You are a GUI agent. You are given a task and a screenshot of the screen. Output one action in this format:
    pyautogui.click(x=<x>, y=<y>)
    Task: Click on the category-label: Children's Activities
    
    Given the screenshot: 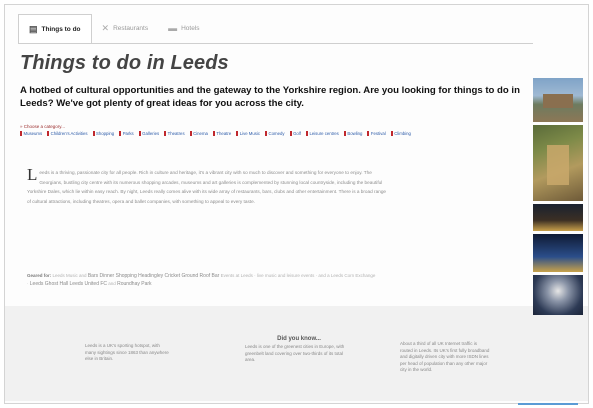 What is the action you would take?
    pyautogui.click(x=69, y=133)
    